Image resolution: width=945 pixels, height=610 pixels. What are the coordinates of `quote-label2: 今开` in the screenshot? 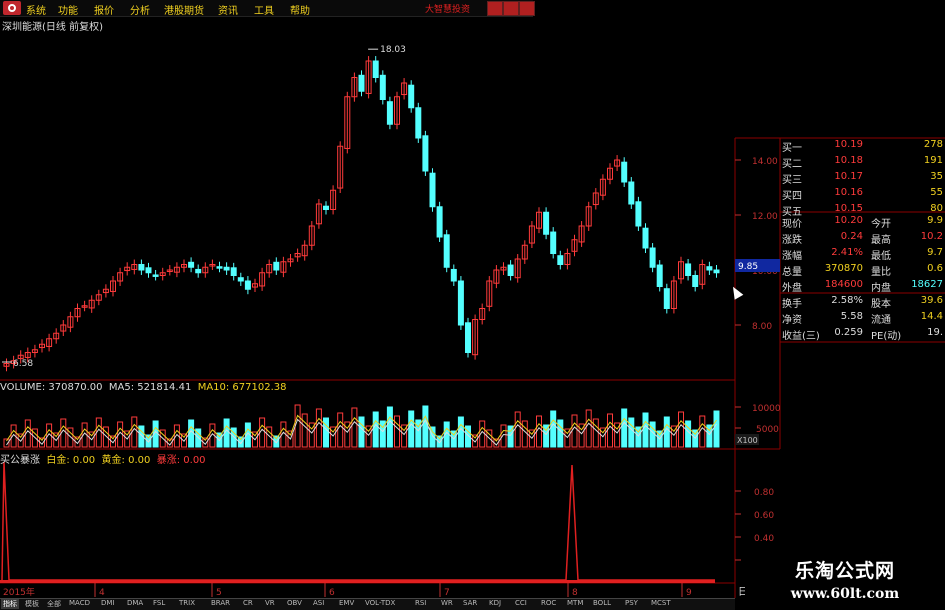 It's located at (881, 224).